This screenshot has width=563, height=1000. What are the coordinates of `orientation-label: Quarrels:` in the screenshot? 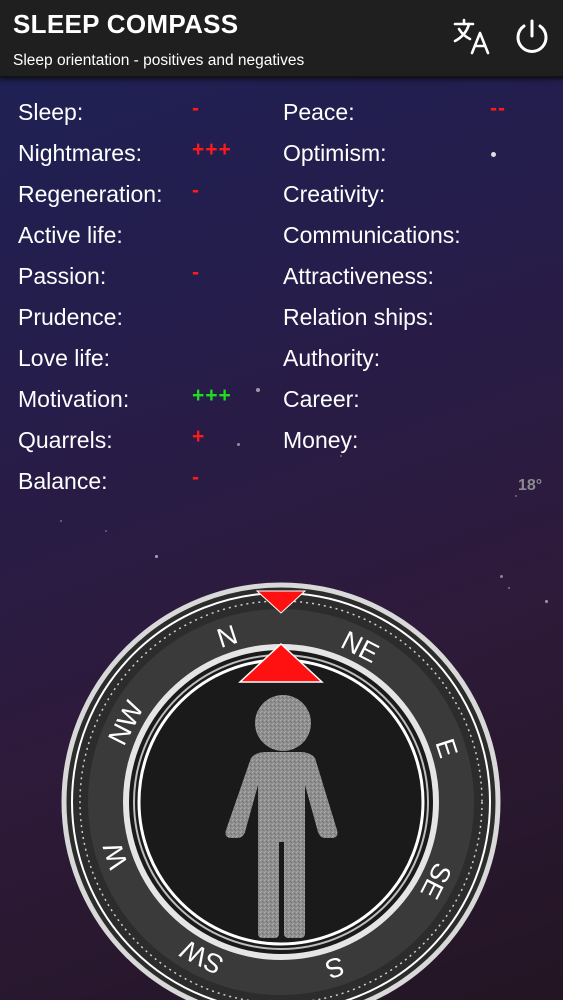 It's located at (65, 440).